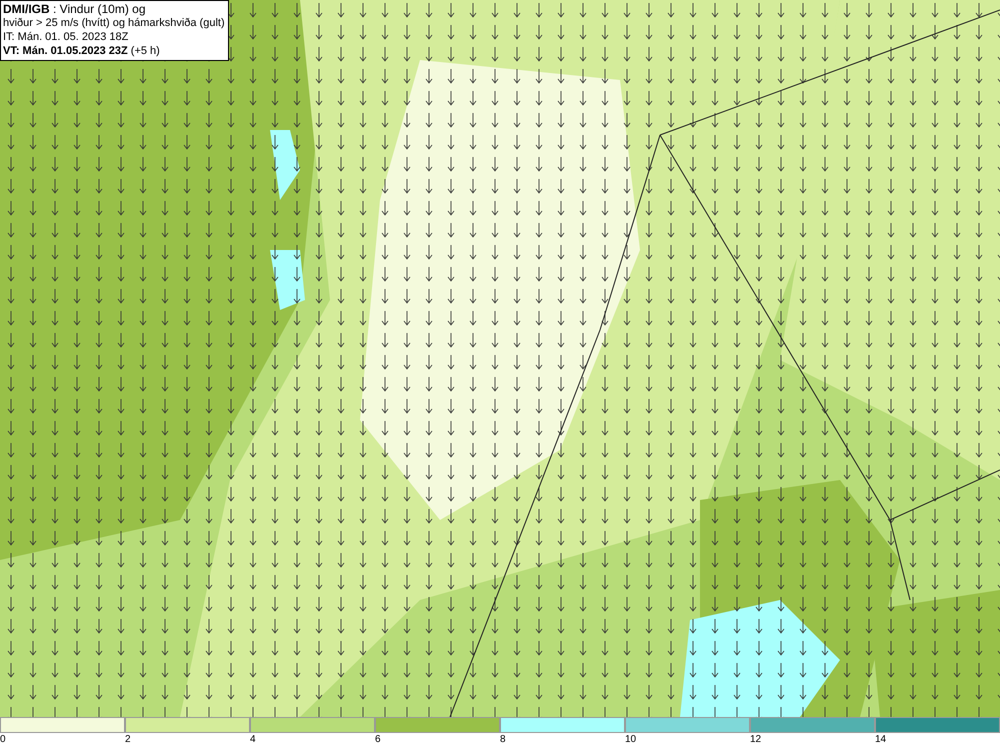 The height and width of the screenshot is (747, 1000). What do you see at coordinates (128, 739) in the screenshot?
I see `legend-label: 2` at bounding box center [128, 739].